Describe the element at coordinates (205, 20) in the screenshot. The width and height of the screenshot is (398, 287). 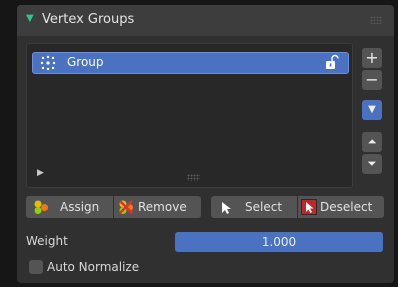
I see `panel-header: ▼ Vertex Groups` at that location.